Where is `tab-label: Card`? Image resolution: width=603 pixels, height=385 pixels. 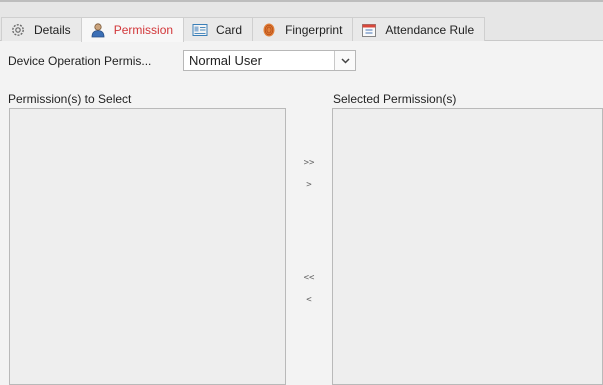
tab-label: Card is located at coordinates (229, 29).